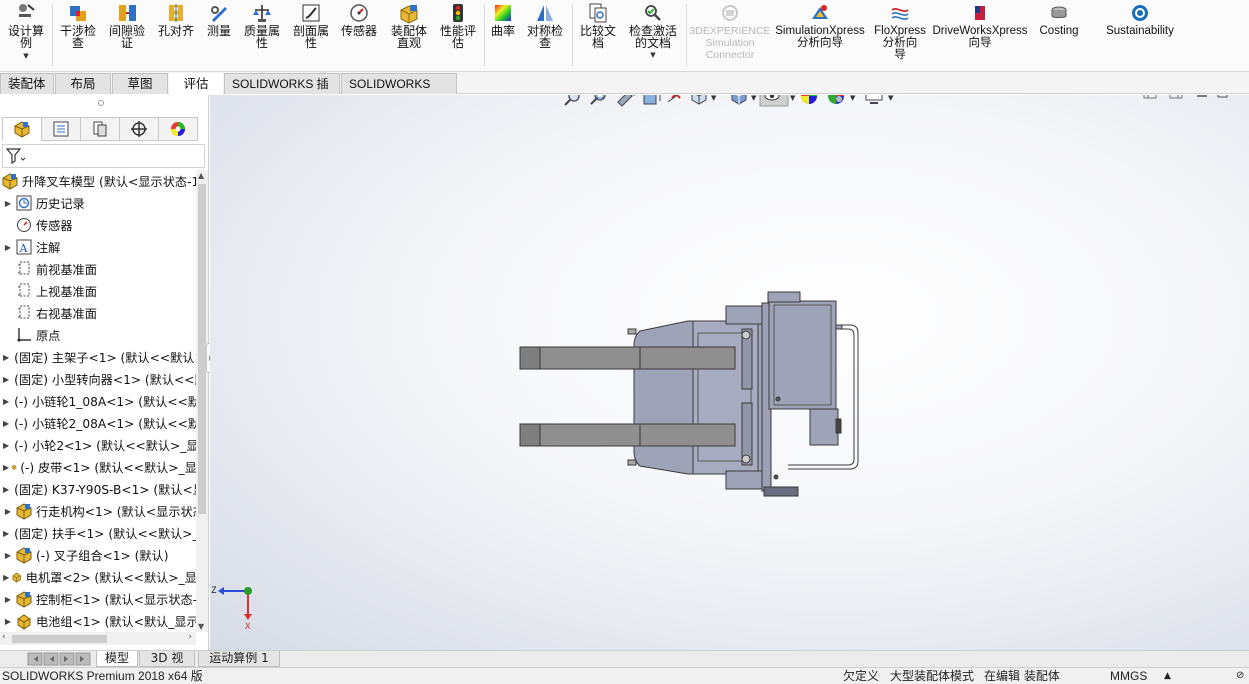 The image size is (1249, 684). I want to click on tree-item: 前视基准面, so click(98, 269).